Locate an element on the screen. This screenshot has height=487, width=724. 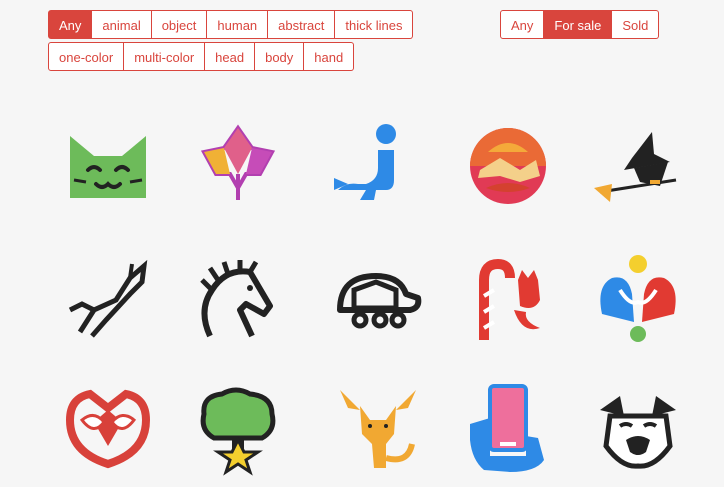
filter-head: head is located at coordinates (230, 56).